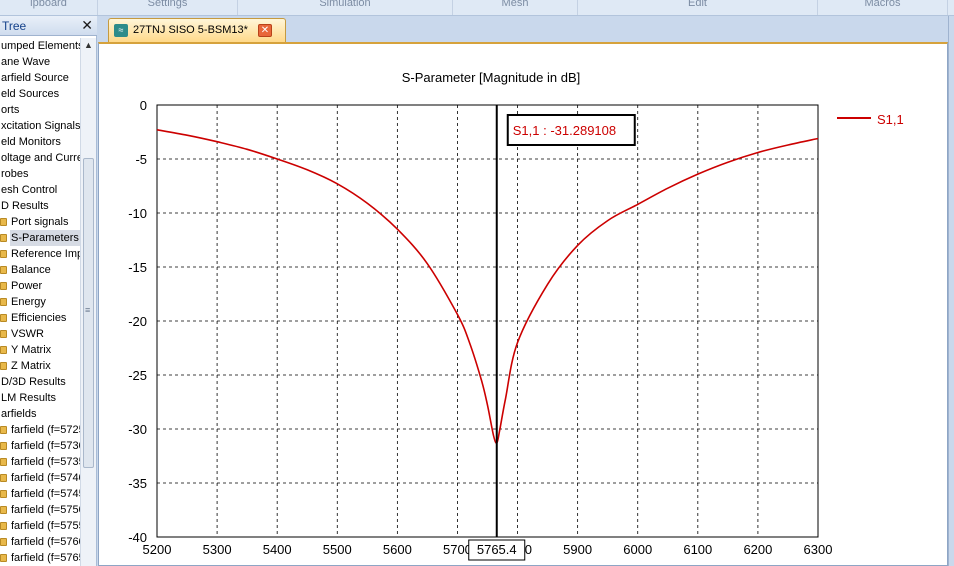 The width and height of the screenshot is (954, 566). I want to click on tree-item-label: farfield (f=5745, so click(45, 494).